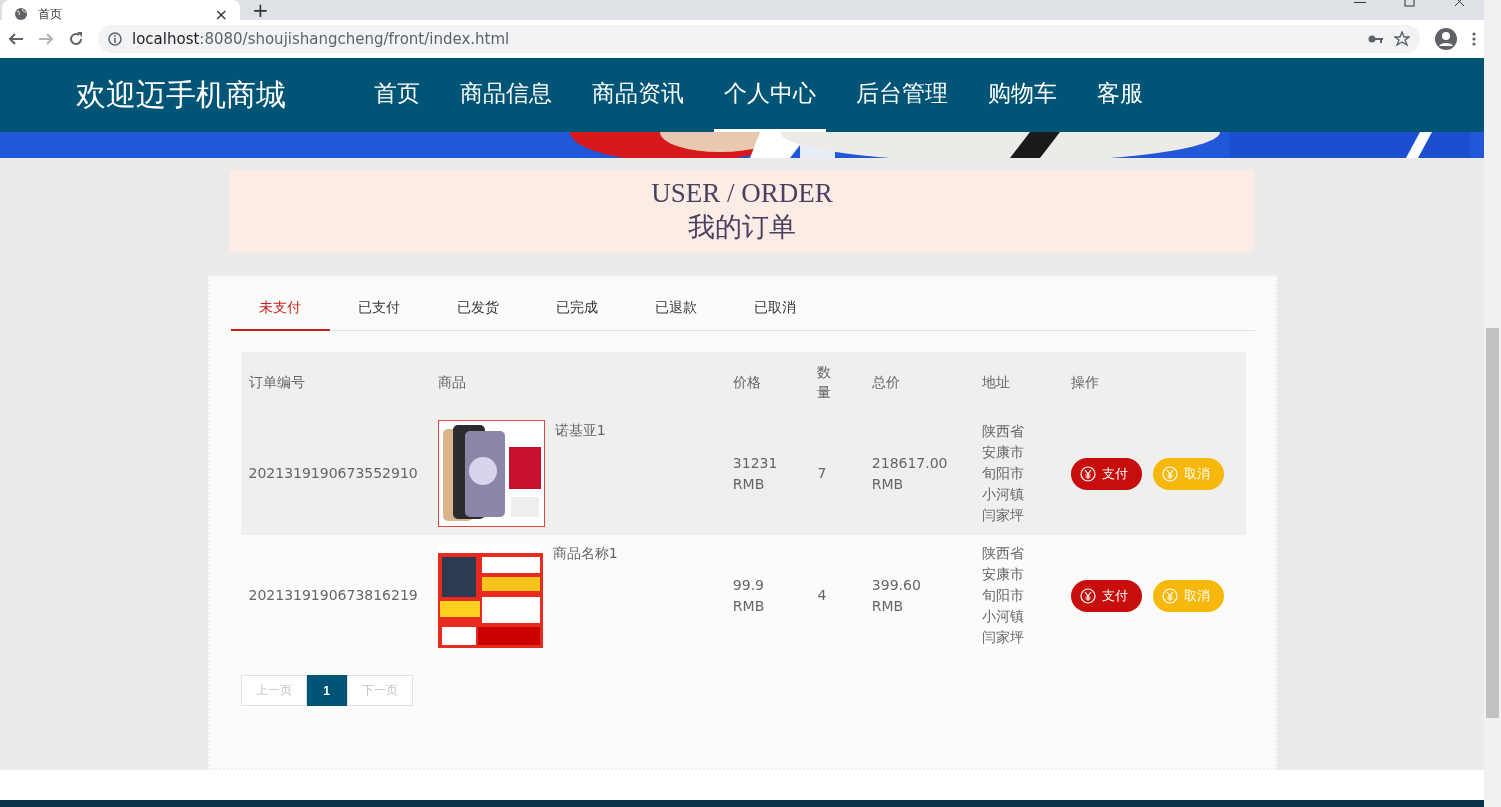 This screenshot has height=807, width=1501. Describe the element at coordinates (1085, 382) in the screenshot. I see `column-header: 操作` at that location.